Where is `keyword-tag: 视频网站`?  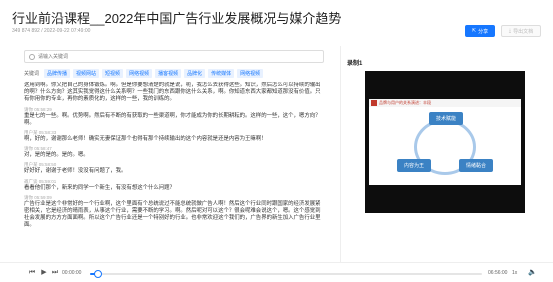 keyword-tag: 视频网站 is located at coordinates (86, 73).